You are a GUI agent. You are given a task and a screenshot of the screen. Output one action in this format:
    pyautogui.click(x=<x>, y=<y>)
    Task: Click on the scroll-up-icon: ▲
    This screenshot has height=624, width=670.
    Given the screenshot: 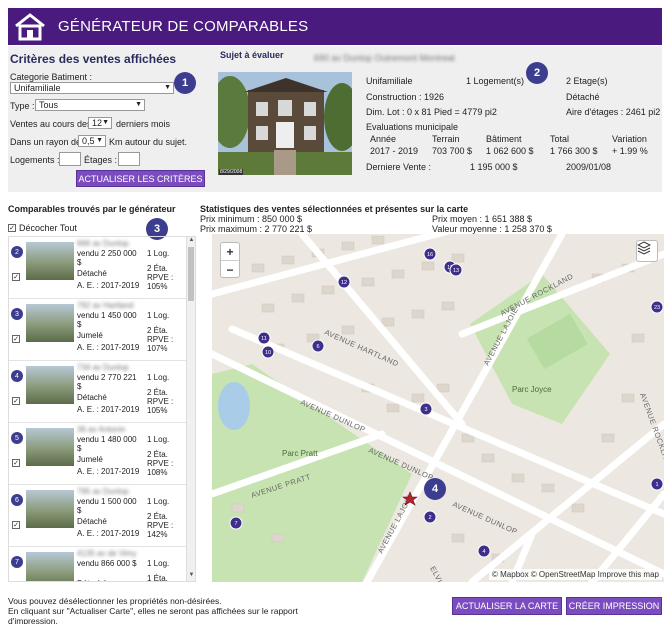 What is the action you would take?
    pyautogui.click(x=191, y=241)
    